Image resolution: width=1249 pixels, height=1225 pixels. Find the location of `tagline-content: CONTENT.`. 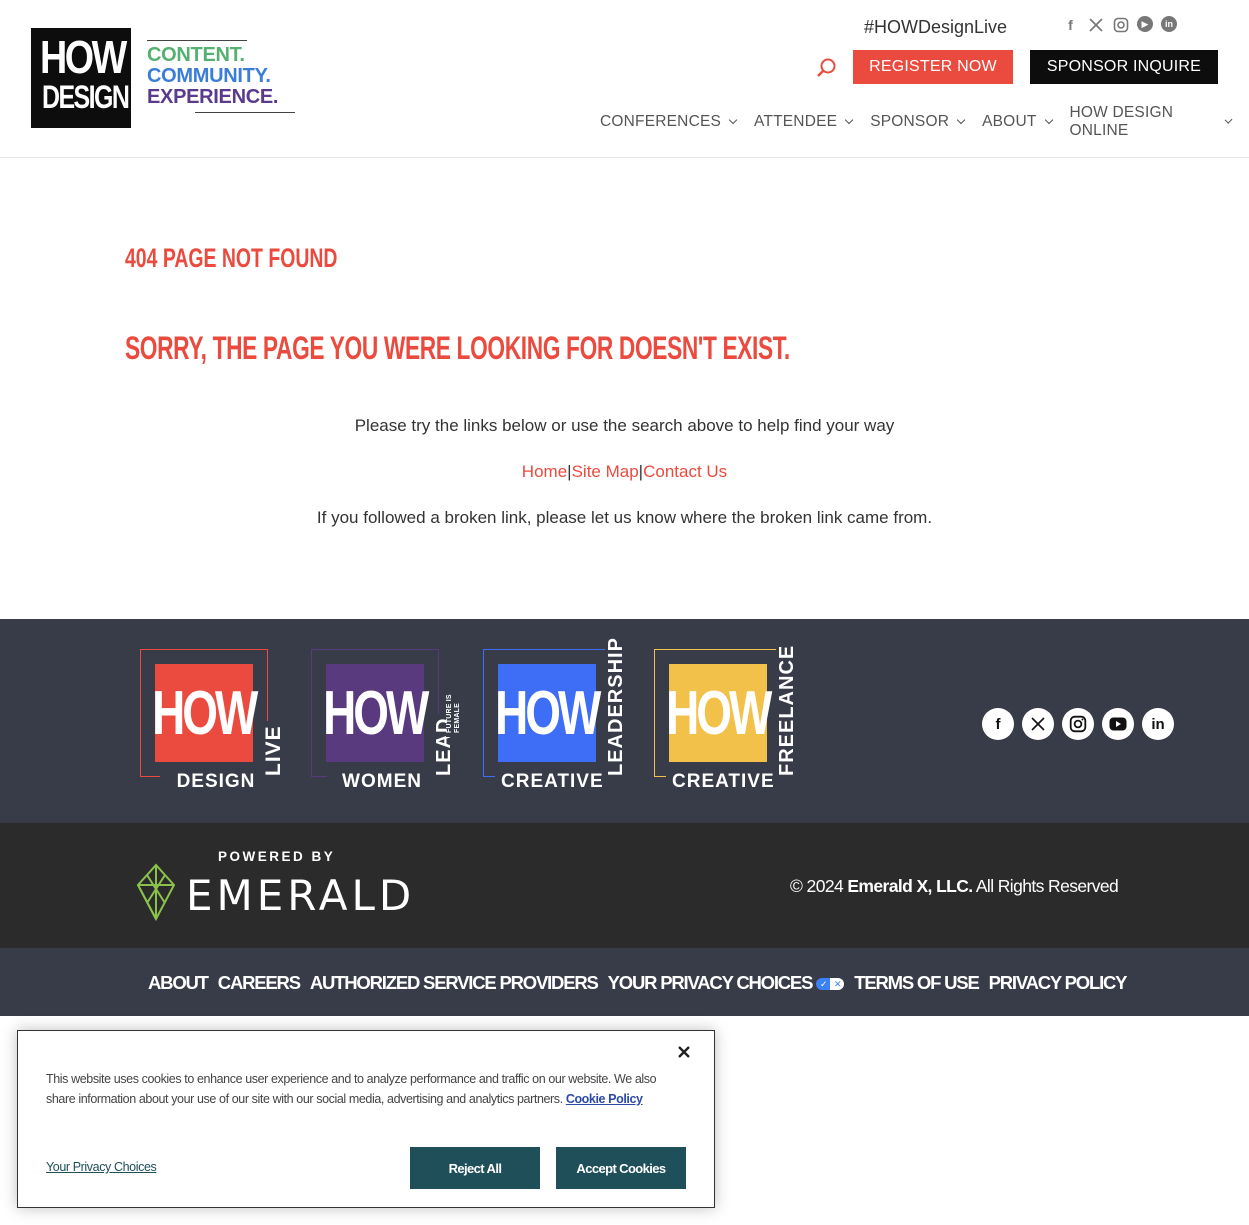

tagline-content: CONTENT. is located at coordinates (196, 55).